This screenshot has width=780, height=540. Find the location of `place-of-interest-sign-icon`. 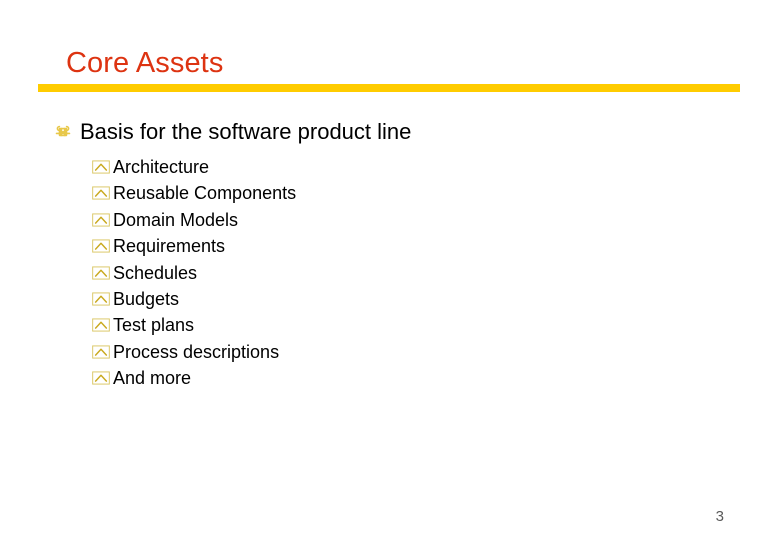

place-of-interest-sign-icon is located at coordinates (67, 132).